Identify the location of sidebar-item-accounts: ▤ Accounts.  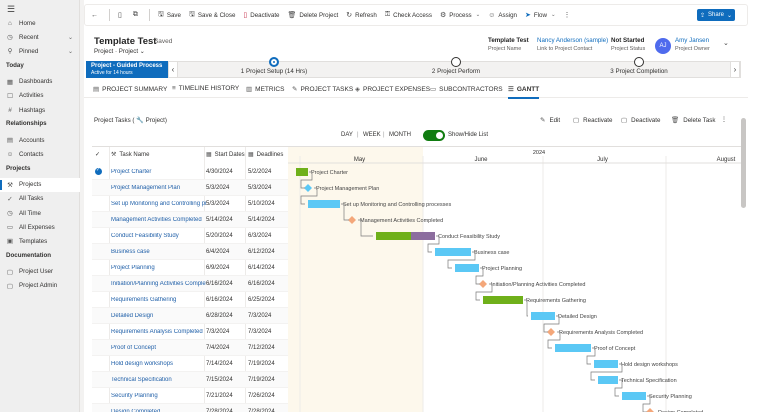
(40, 140).